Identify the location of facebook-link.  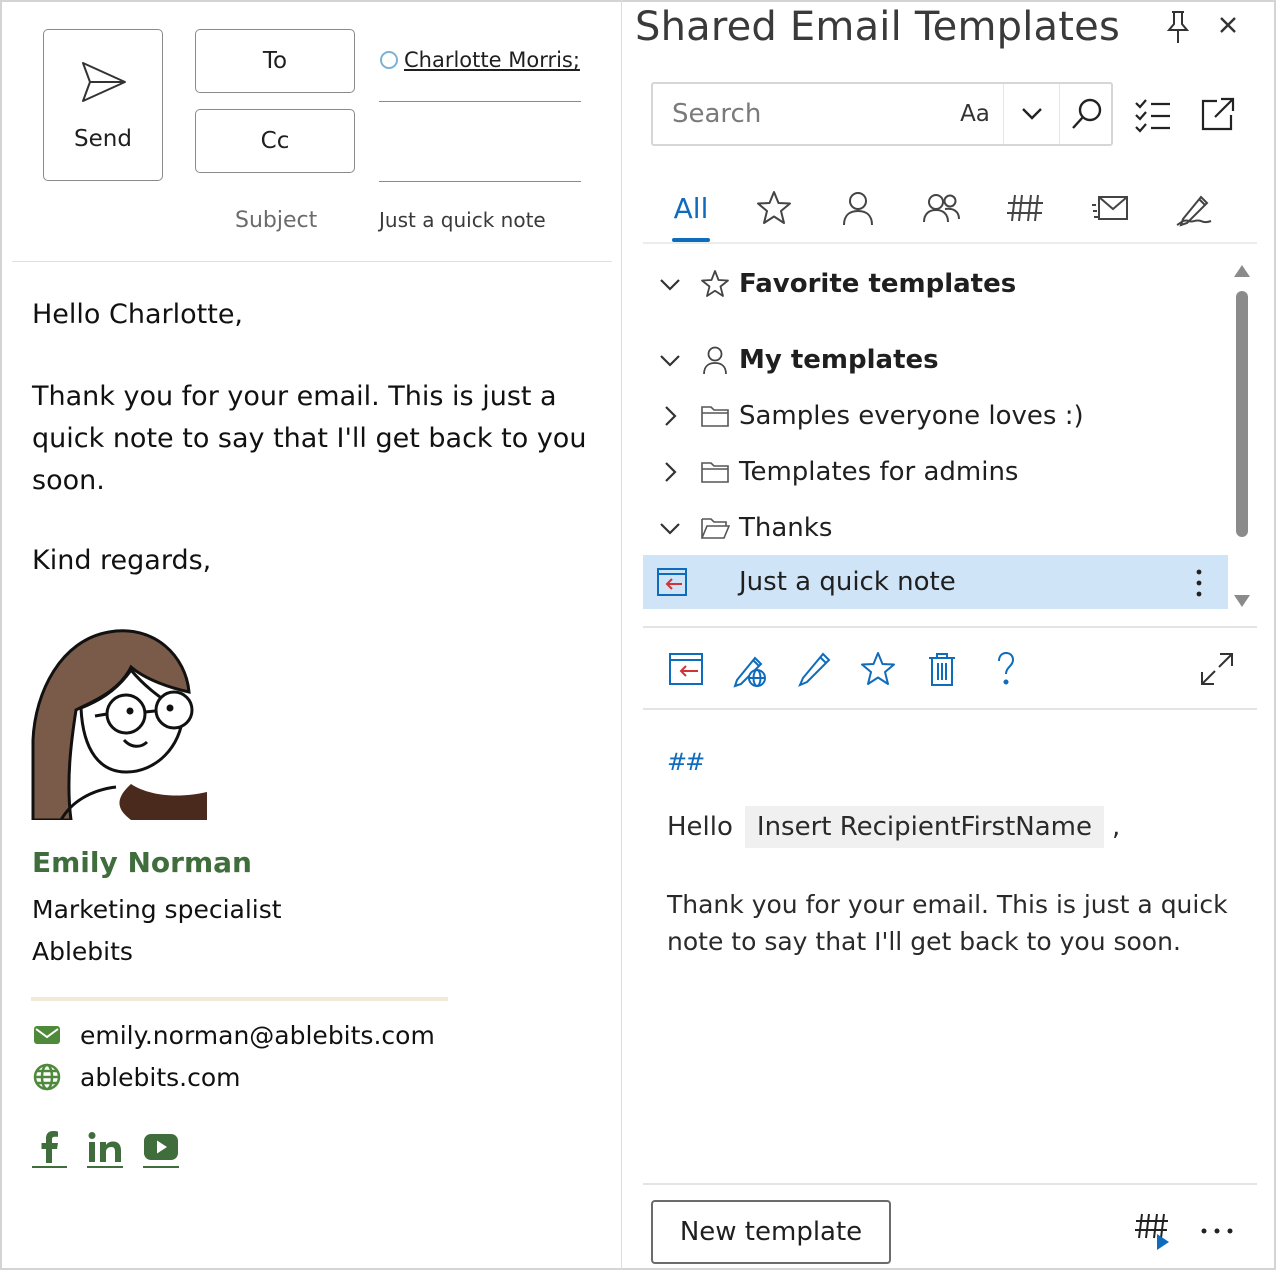
(49, 1148).